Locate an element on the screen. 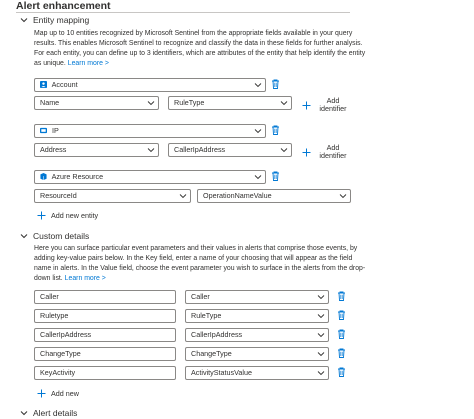 The width and height of the screenshot is (474, 419). custom-details-toggle: Custom details is located at coordinates (54, 236).